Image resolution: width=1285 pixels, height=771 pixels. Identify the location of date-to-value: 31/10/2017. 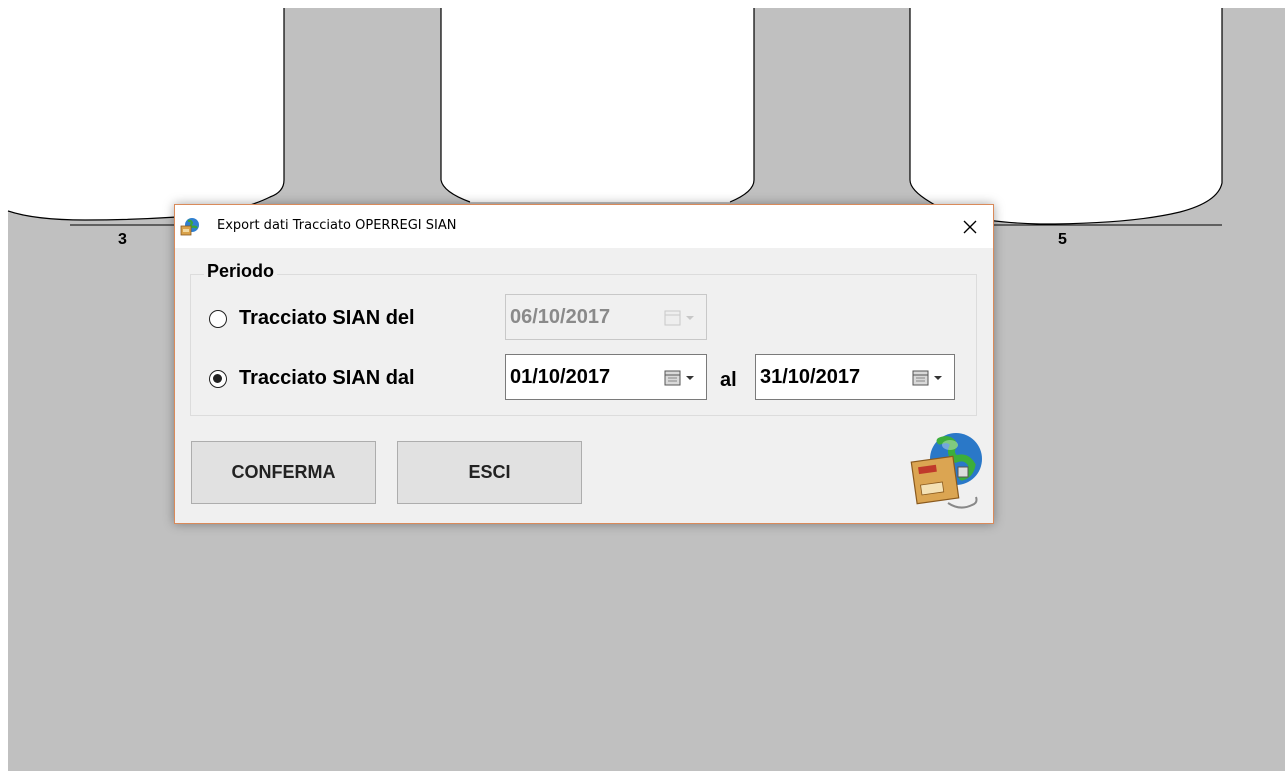
(810, 377).